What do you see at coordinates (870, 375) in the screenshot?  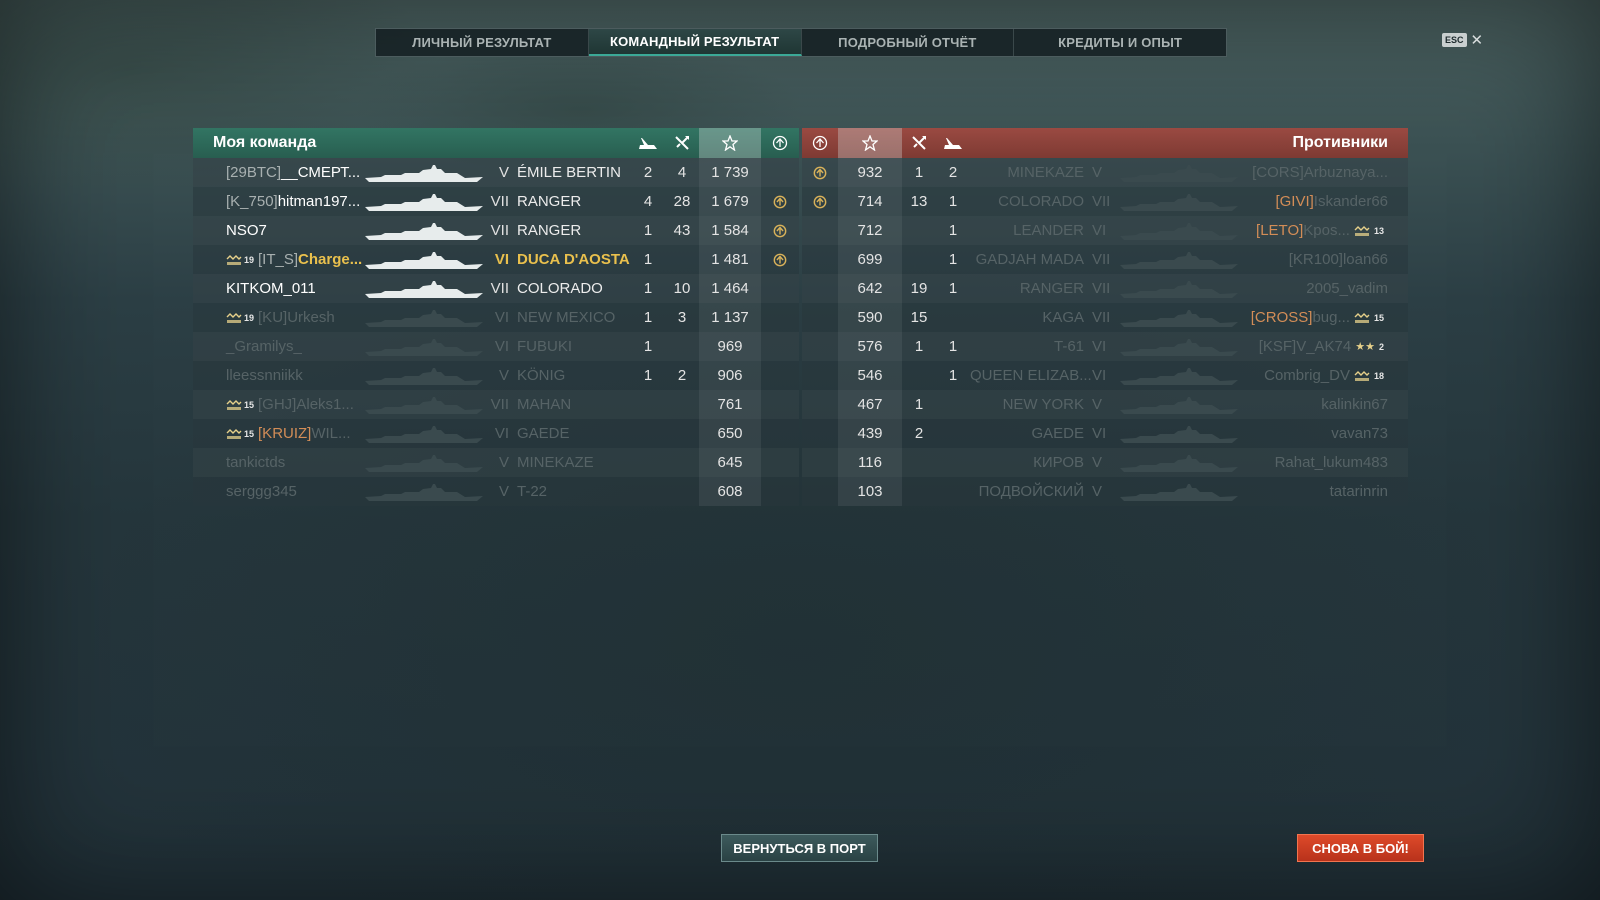 I see `base-xp-value: 546` at bounding box center [870, 375].